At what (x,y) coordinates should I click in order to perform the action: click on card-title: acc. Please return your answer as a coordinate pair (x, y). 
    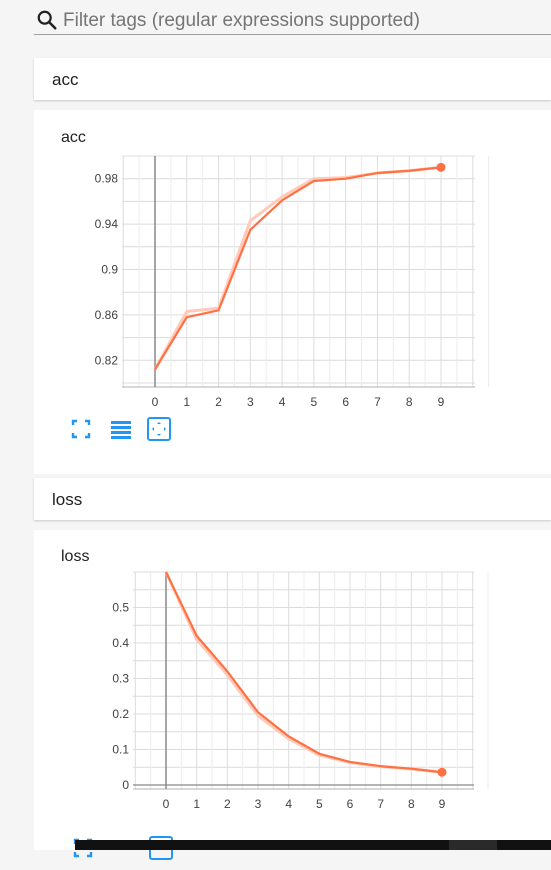
    Looking at the image, I should click on (73, 137).